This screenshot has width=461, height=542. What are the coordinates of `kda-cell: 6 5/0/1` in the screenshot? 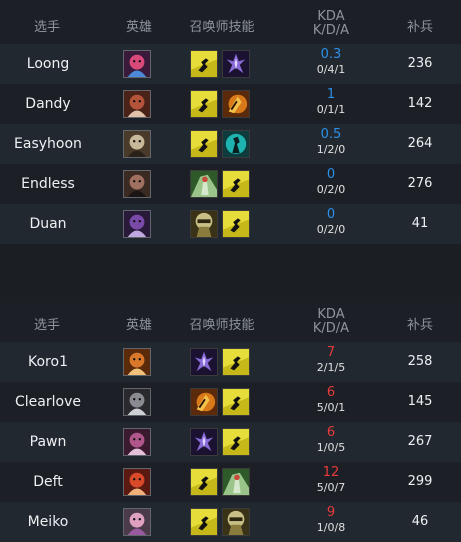 It's located at (331, 400).